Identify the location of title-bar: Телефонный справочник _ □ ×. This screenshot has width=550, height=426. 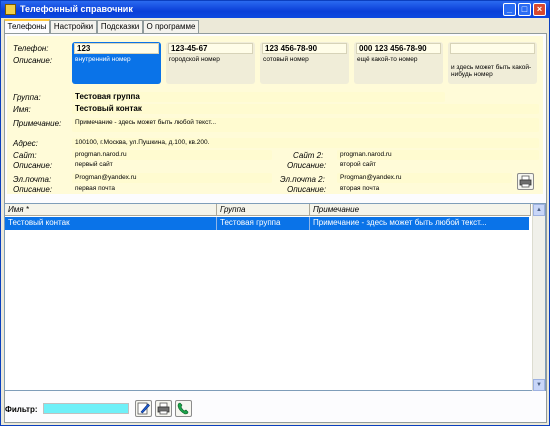
(275, 9).